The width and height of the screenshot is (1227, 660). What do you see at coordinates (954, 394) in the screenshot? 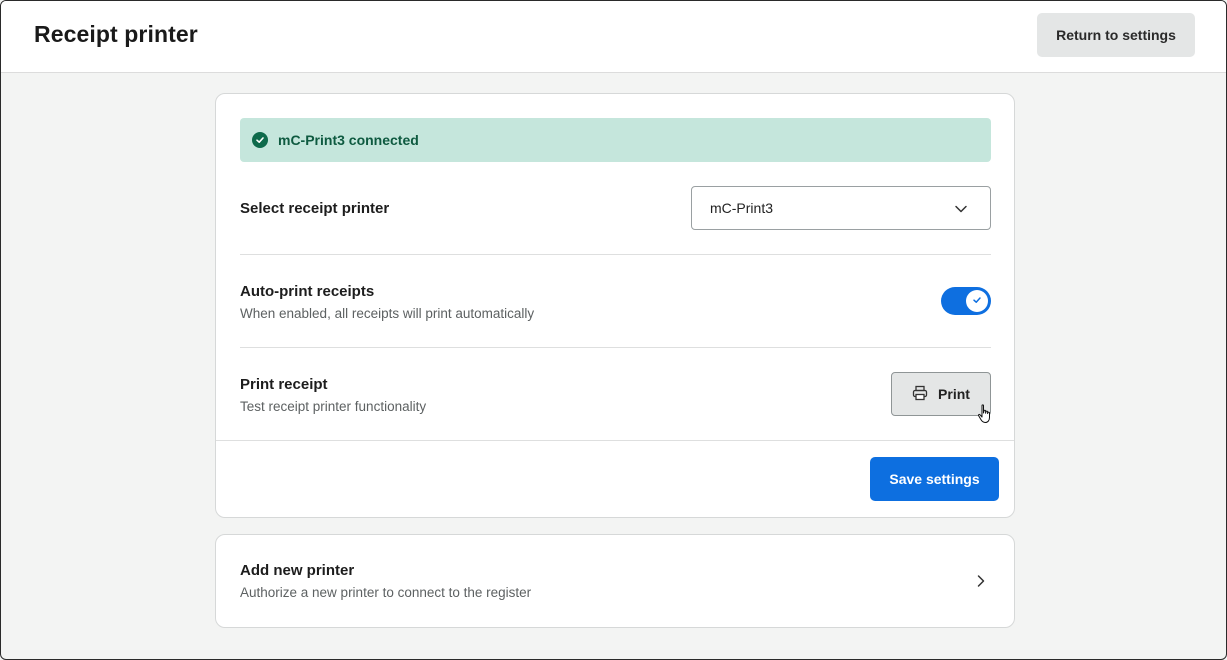
I see `print-button-label: Print` at bounding box center [954, 394].